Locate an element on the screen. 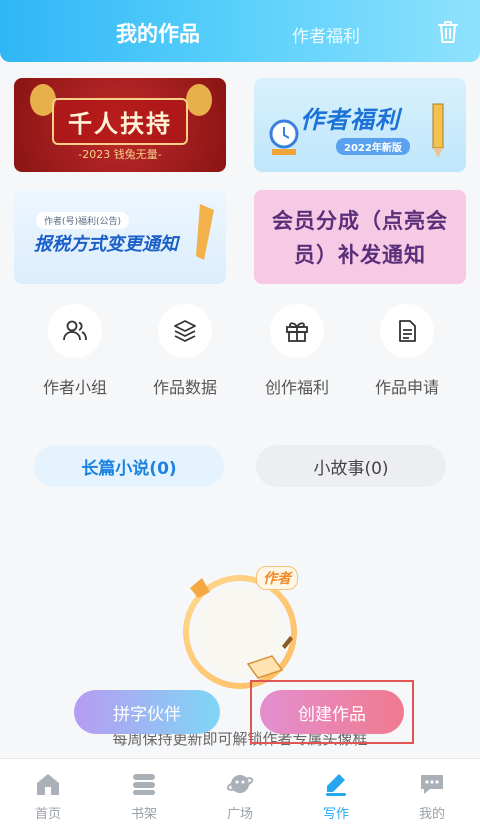  bottom-nav: 首页 书架 广场 写作 我的 is located at coordinates (240, 794).